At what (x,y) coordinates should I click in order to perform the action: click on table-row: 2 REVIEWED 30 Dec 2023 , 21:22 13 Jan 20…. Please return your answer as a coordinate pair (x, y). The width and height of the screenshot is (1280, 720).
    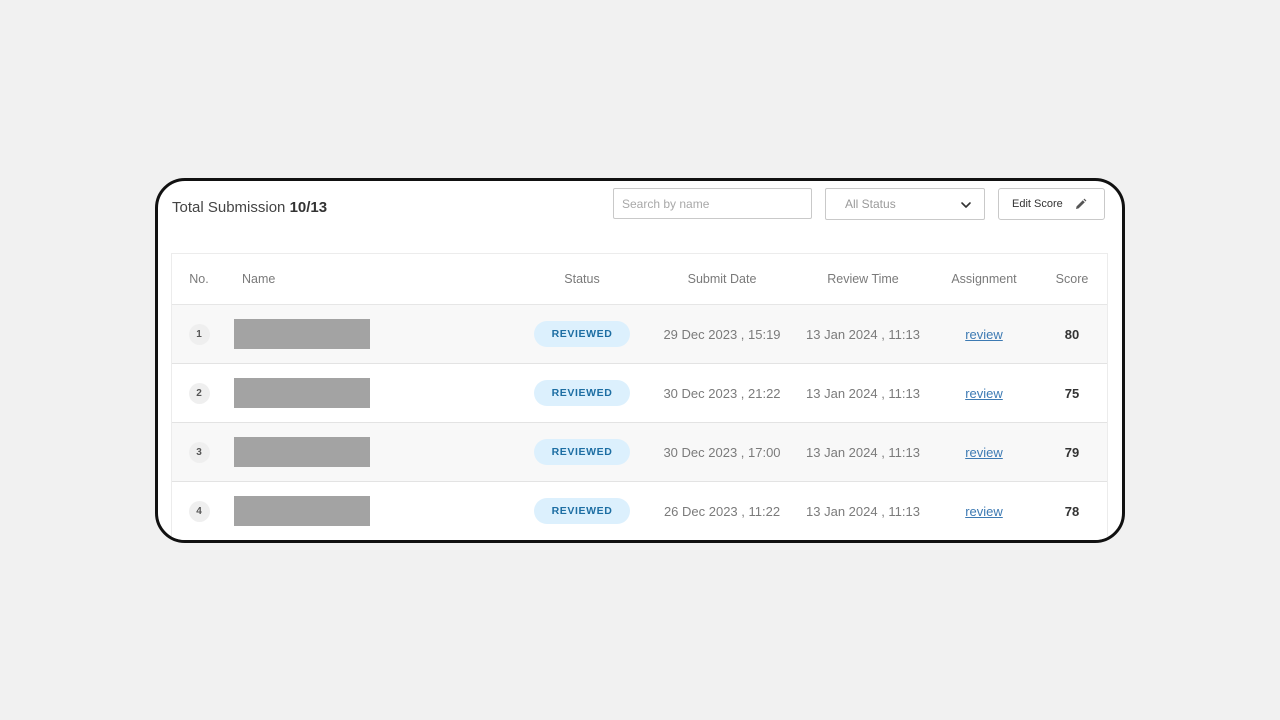
    Looking at the image, I should click on (639, 393).